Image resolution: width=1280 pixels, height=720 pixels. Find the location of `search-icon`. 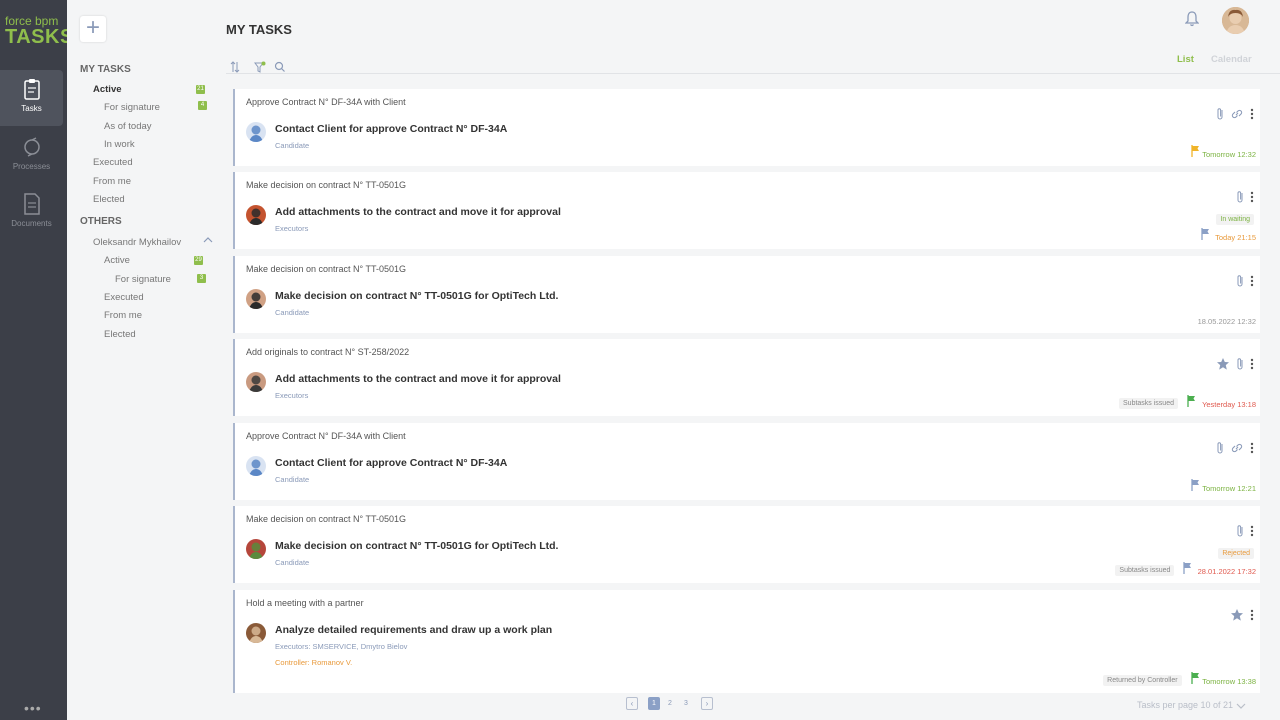

search-icon is located at coordinates (280, 69).